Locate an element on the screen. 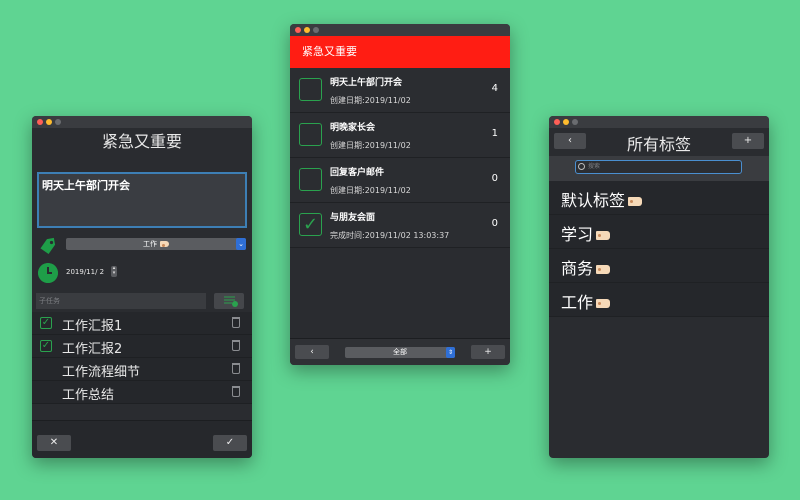 Image resolution: width=800 pixels, height=500 pixels. tag-select: 工作 ⌄ is located at coordinates (156, 244).